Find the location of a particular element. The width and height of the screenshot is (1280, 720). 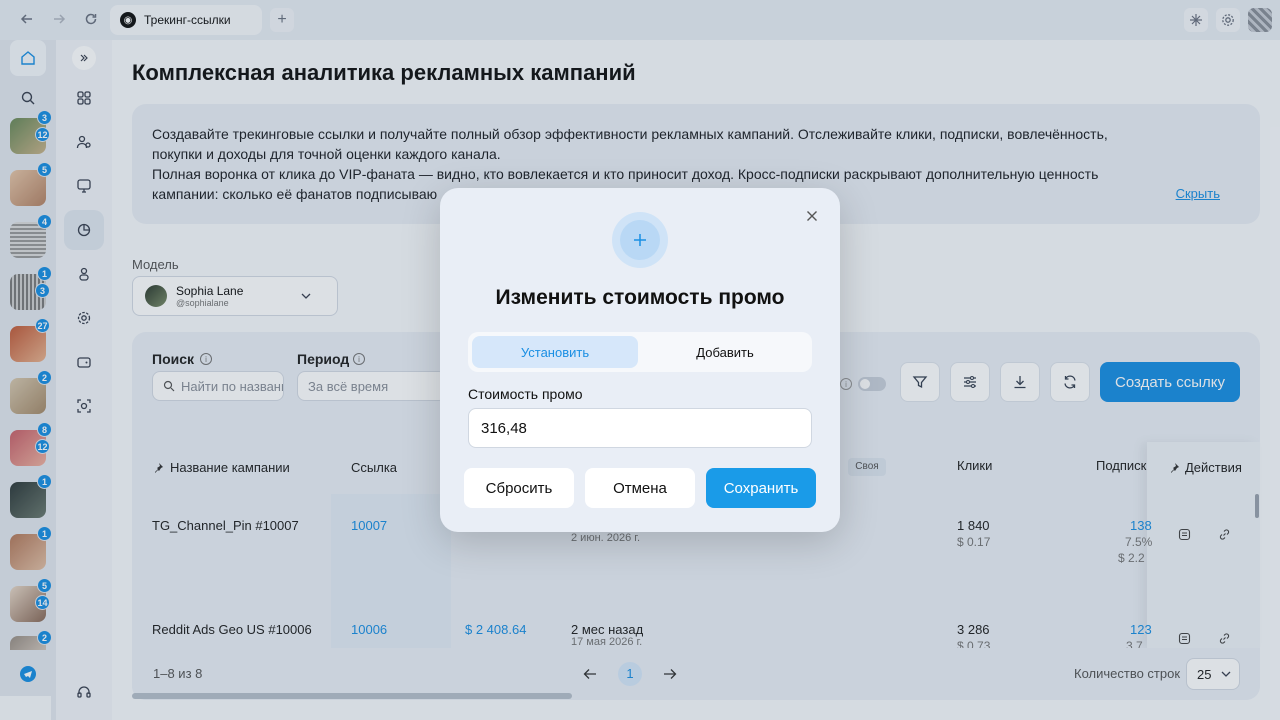

mode-switch: Установить Добавить is located at coordinates (640, 352).